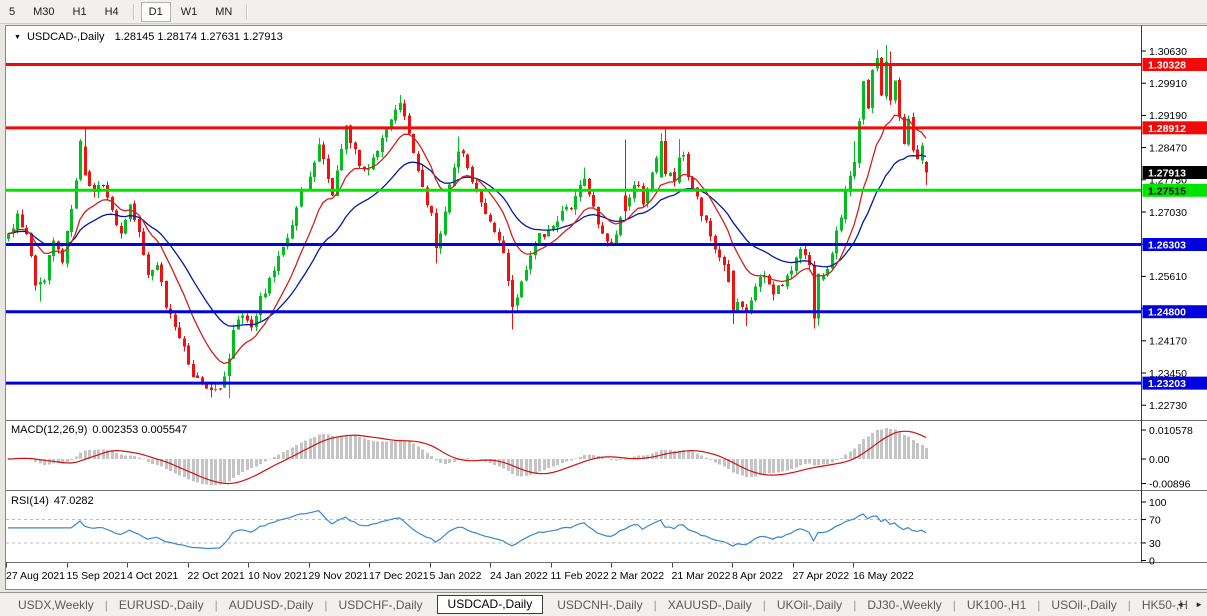  Describe the element at coordinates (1168, 406) in the screenshot. I see `price-tick-label: 1.22730` at that location.